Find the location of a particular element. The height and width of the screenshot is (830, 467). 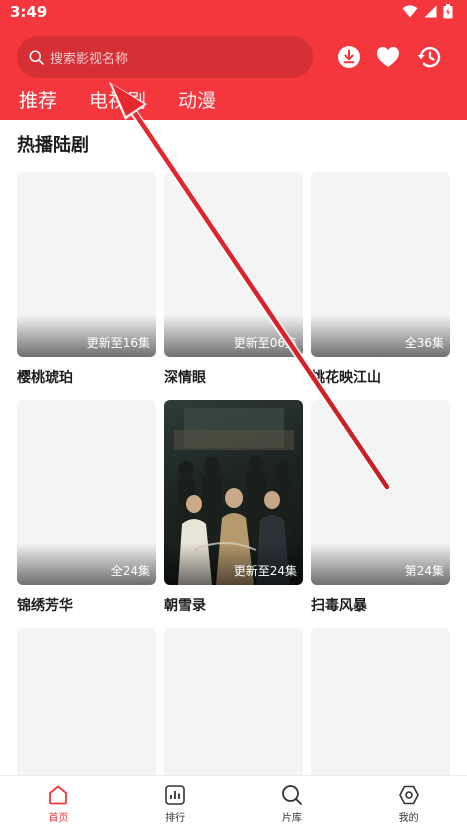

episode-badge: 更新至06集 is located at coordinates (265, 343).